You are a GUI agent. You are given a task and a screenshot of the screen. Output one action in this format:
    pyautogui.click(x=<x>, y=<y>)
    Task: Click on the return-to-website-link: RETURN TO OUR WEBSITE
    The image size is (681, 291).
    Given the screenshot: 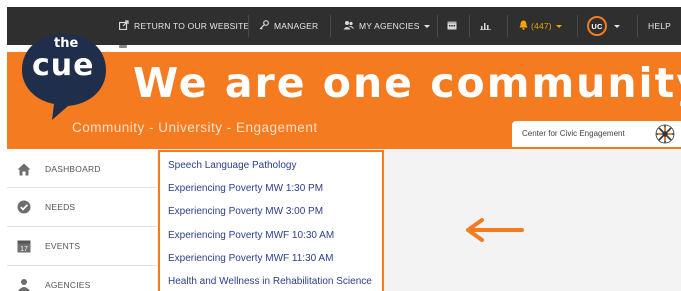 What is the action you would take?
    pyautogui.click(x=184, y=26)
    